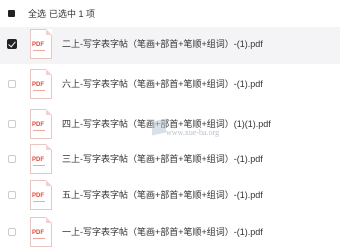  I want to click on file-row: PDF 三上-写字表字帖（笔画+部首+笔顺+组词）-(1).pdf, so click(170, 160).